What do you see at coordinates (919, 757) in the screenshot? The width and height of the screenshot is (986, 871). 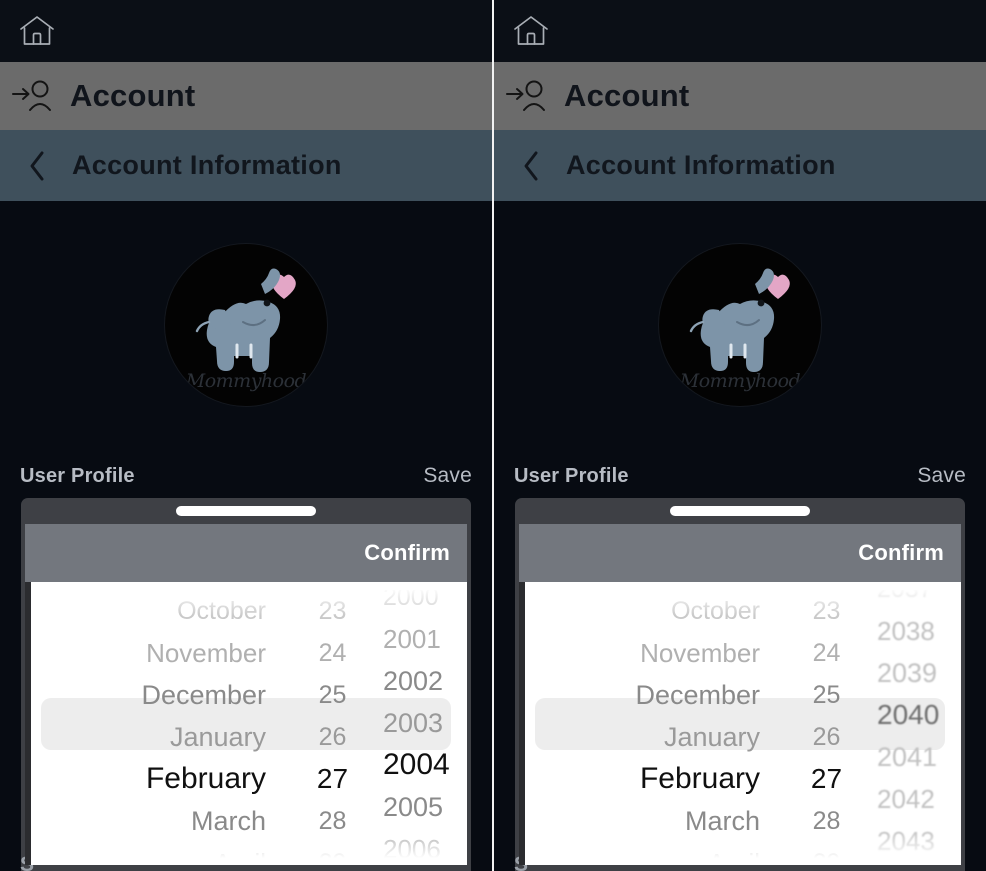 I see `picker-cell: 2041` at bounding box center [919, 757].